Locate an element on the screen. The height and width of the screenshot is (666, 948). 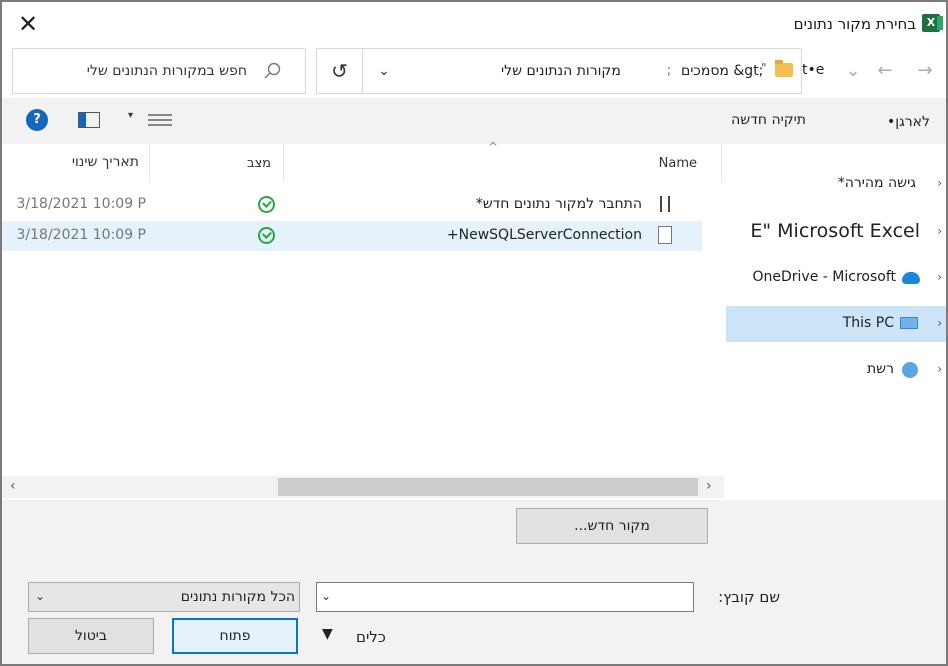
toolbar: ? ▾ תיקיה חדשה לארגן• is located at coordinates (474, 121).